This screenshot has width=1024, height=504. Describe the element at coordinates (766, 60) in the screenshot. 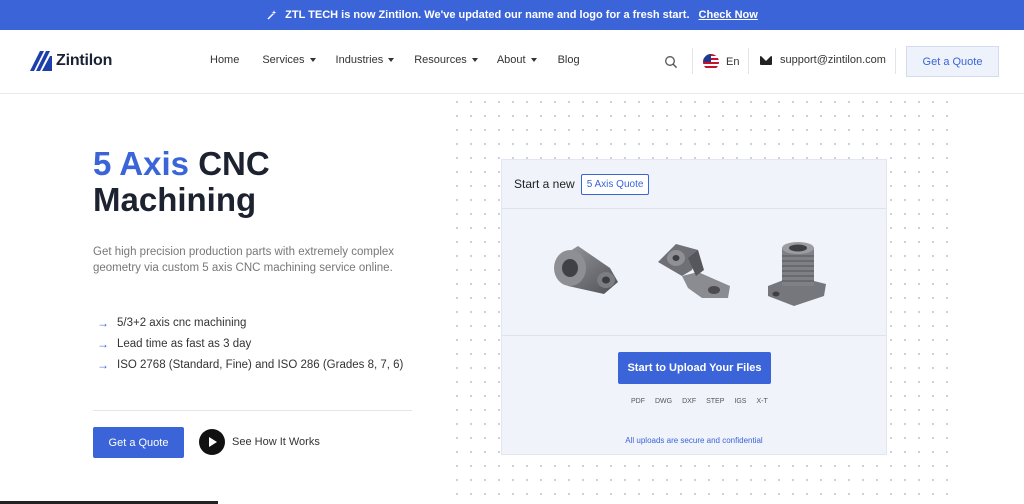

I see `envelope-icon` at that location.